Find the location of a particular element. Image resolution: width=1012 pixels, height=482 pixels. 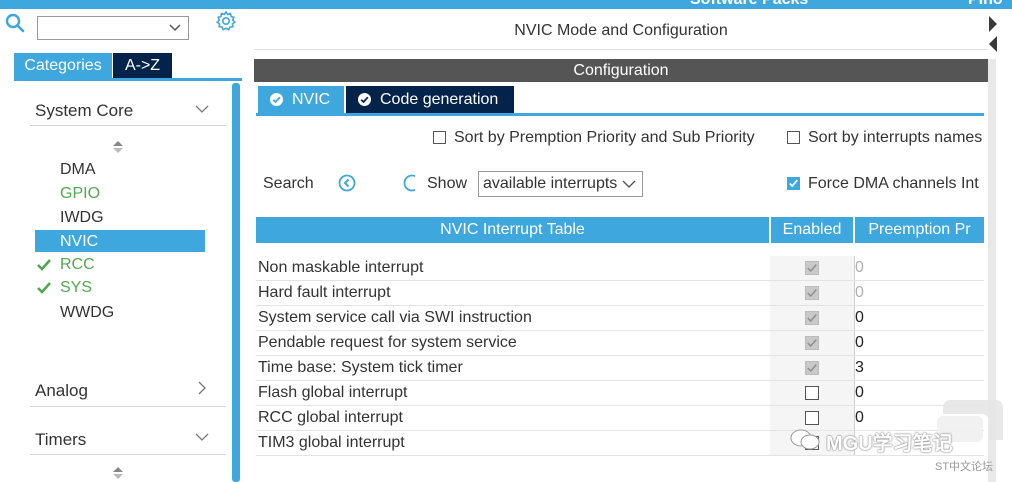

table-search-label: Search is located at coordinates (288, 183).